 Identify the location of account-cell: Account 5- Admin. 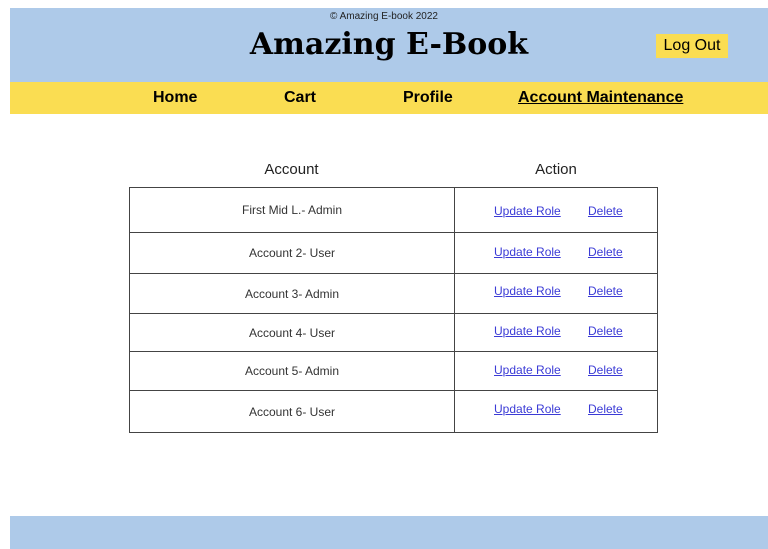
(292, 371).